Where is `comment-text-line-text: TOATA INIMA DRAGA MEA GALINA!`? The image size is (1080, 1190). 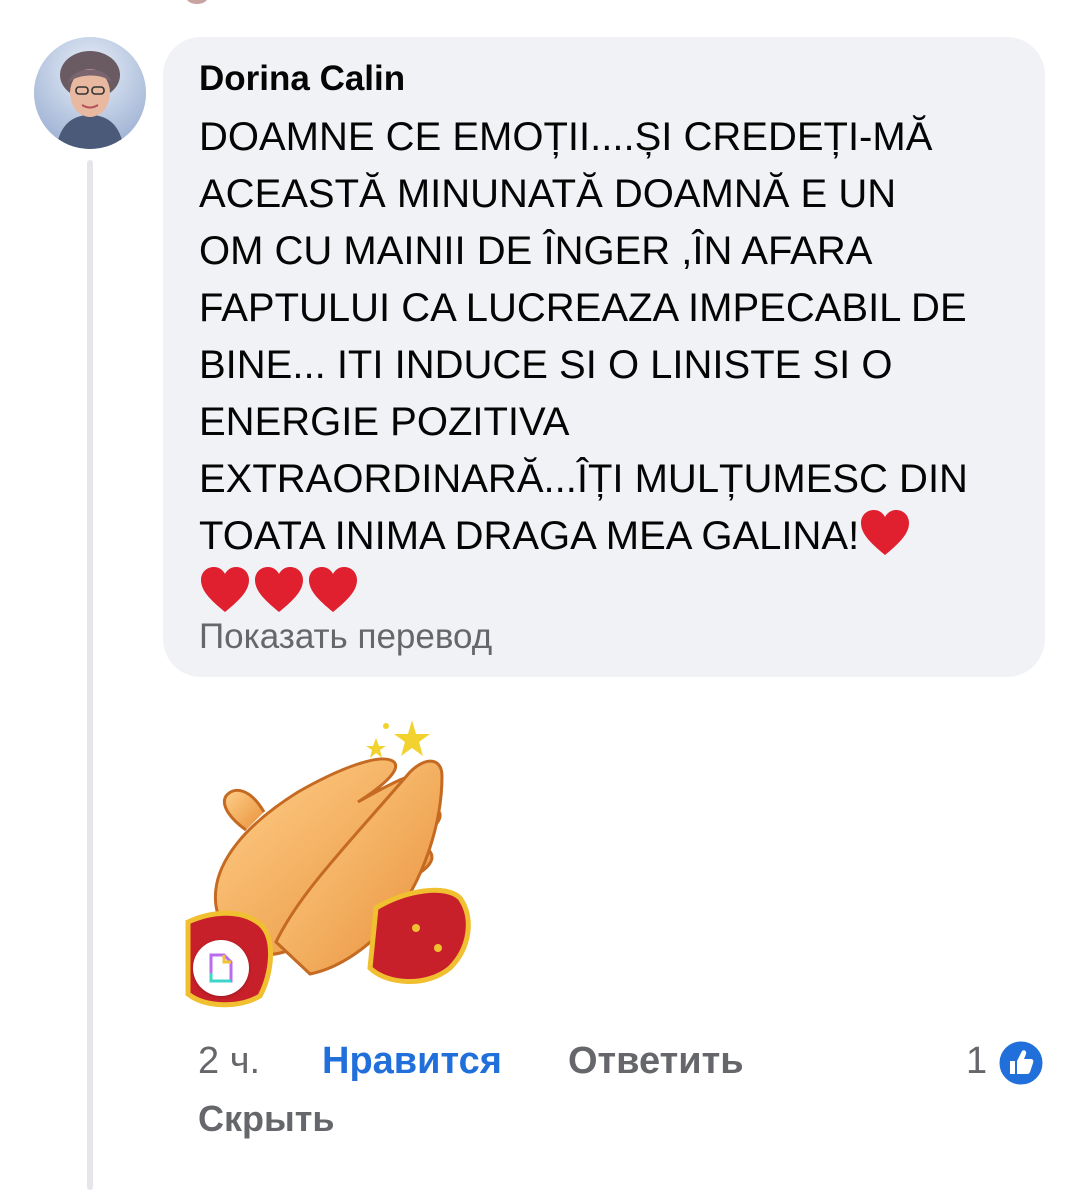 comment-text-line-text: TOATA INIMA DRAGA MEA GALINA! is located at coordinates (529, 536).